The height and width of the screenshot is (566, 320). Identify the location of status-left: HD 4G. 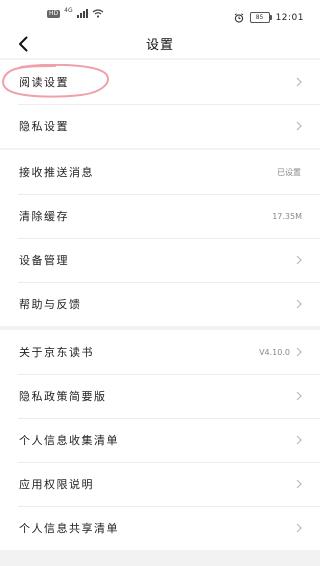
(75, 12).